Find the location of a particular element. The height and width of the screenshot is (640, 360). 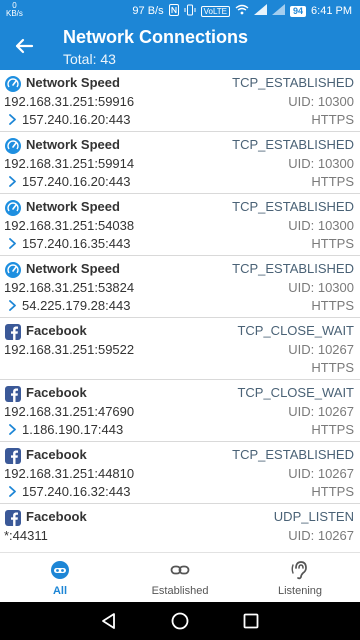

system-nav-bar is located at coordinates (180, 621).